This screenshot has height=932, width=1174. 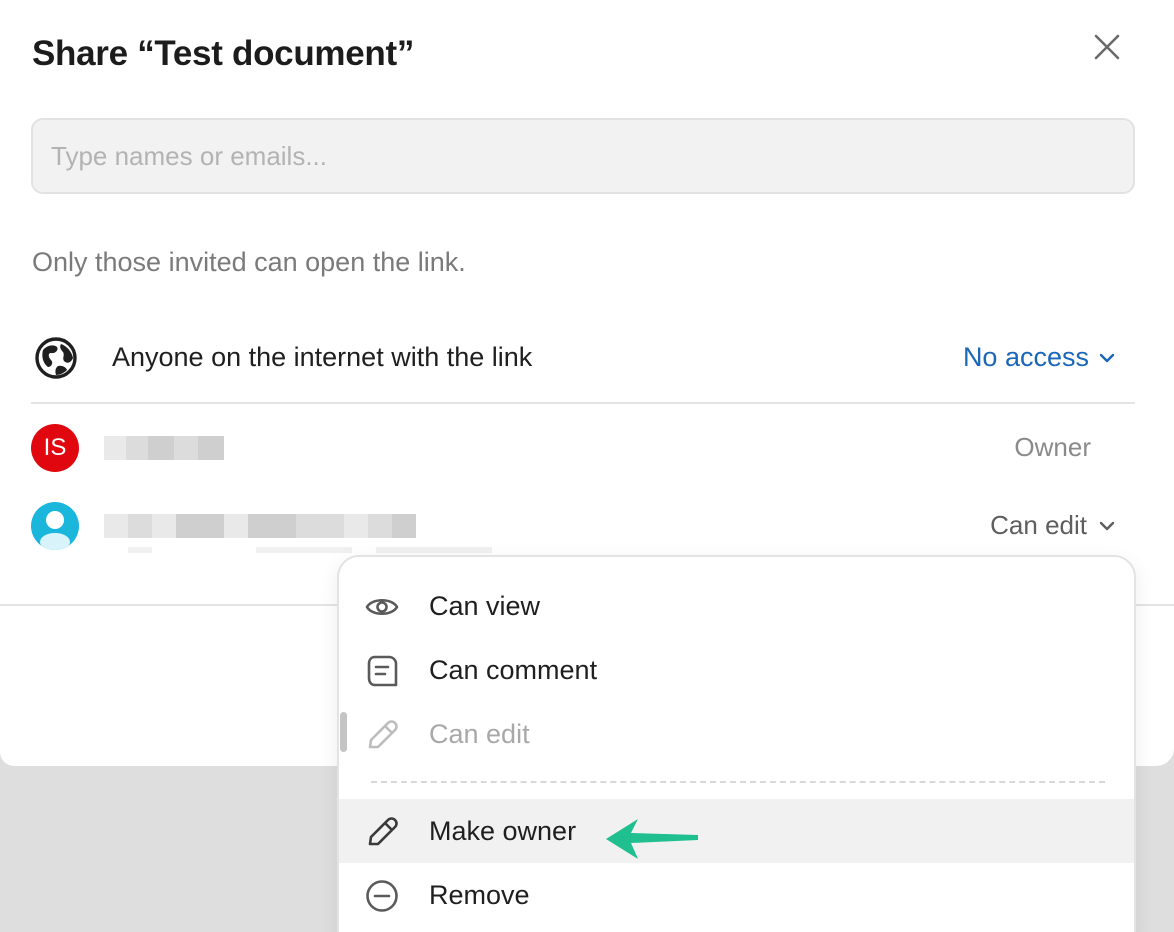 I want to click on member-row-owner: IS Owner, so click(x=583, y=448).